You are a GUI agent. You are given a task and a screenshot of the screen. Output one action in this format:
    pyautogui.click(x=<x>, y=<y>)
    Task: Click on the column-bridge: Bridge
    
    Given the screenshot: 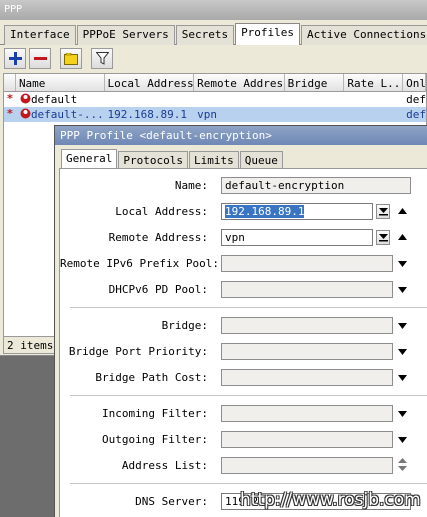 What is the action you would take?
    pyautogui.click(x=315, y=82)
    